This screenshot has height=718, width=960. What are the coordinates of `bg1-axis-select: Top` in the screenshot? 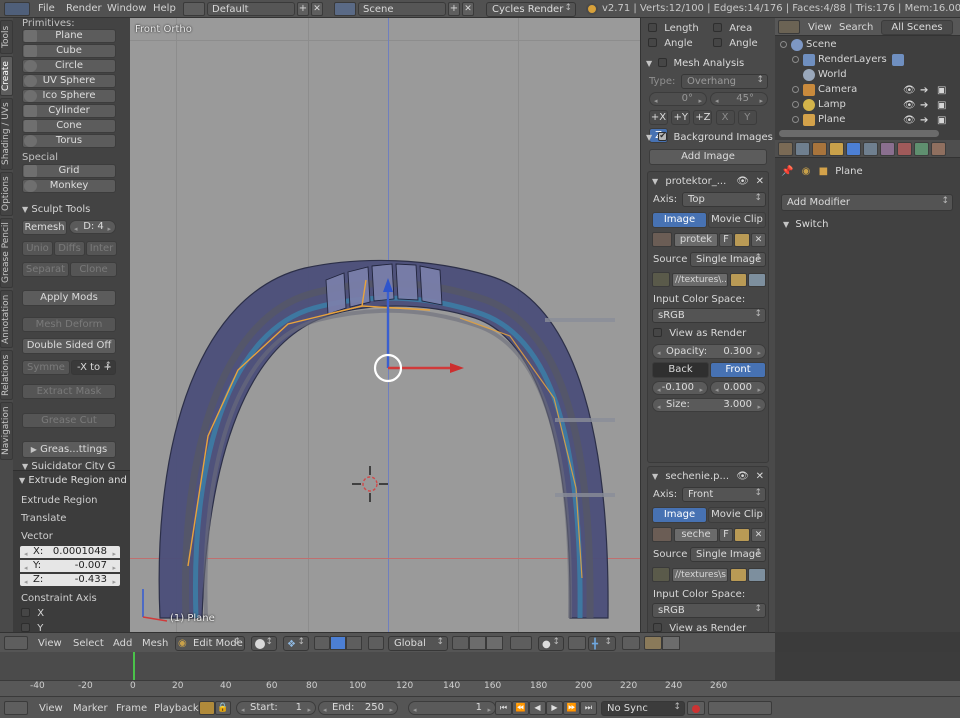 It's located at (724, 199).